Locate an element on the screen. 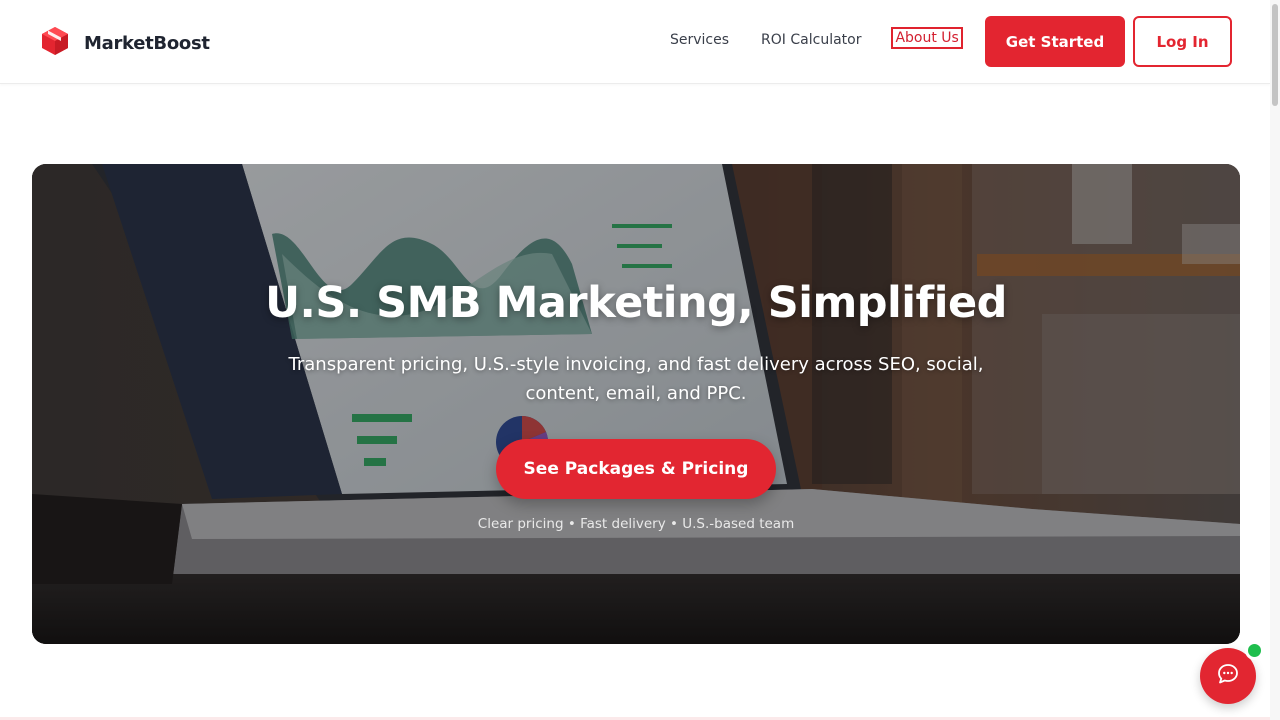  hero-title: U.S. SMB Marketing, Simplified is located at coordinates (636, 303).